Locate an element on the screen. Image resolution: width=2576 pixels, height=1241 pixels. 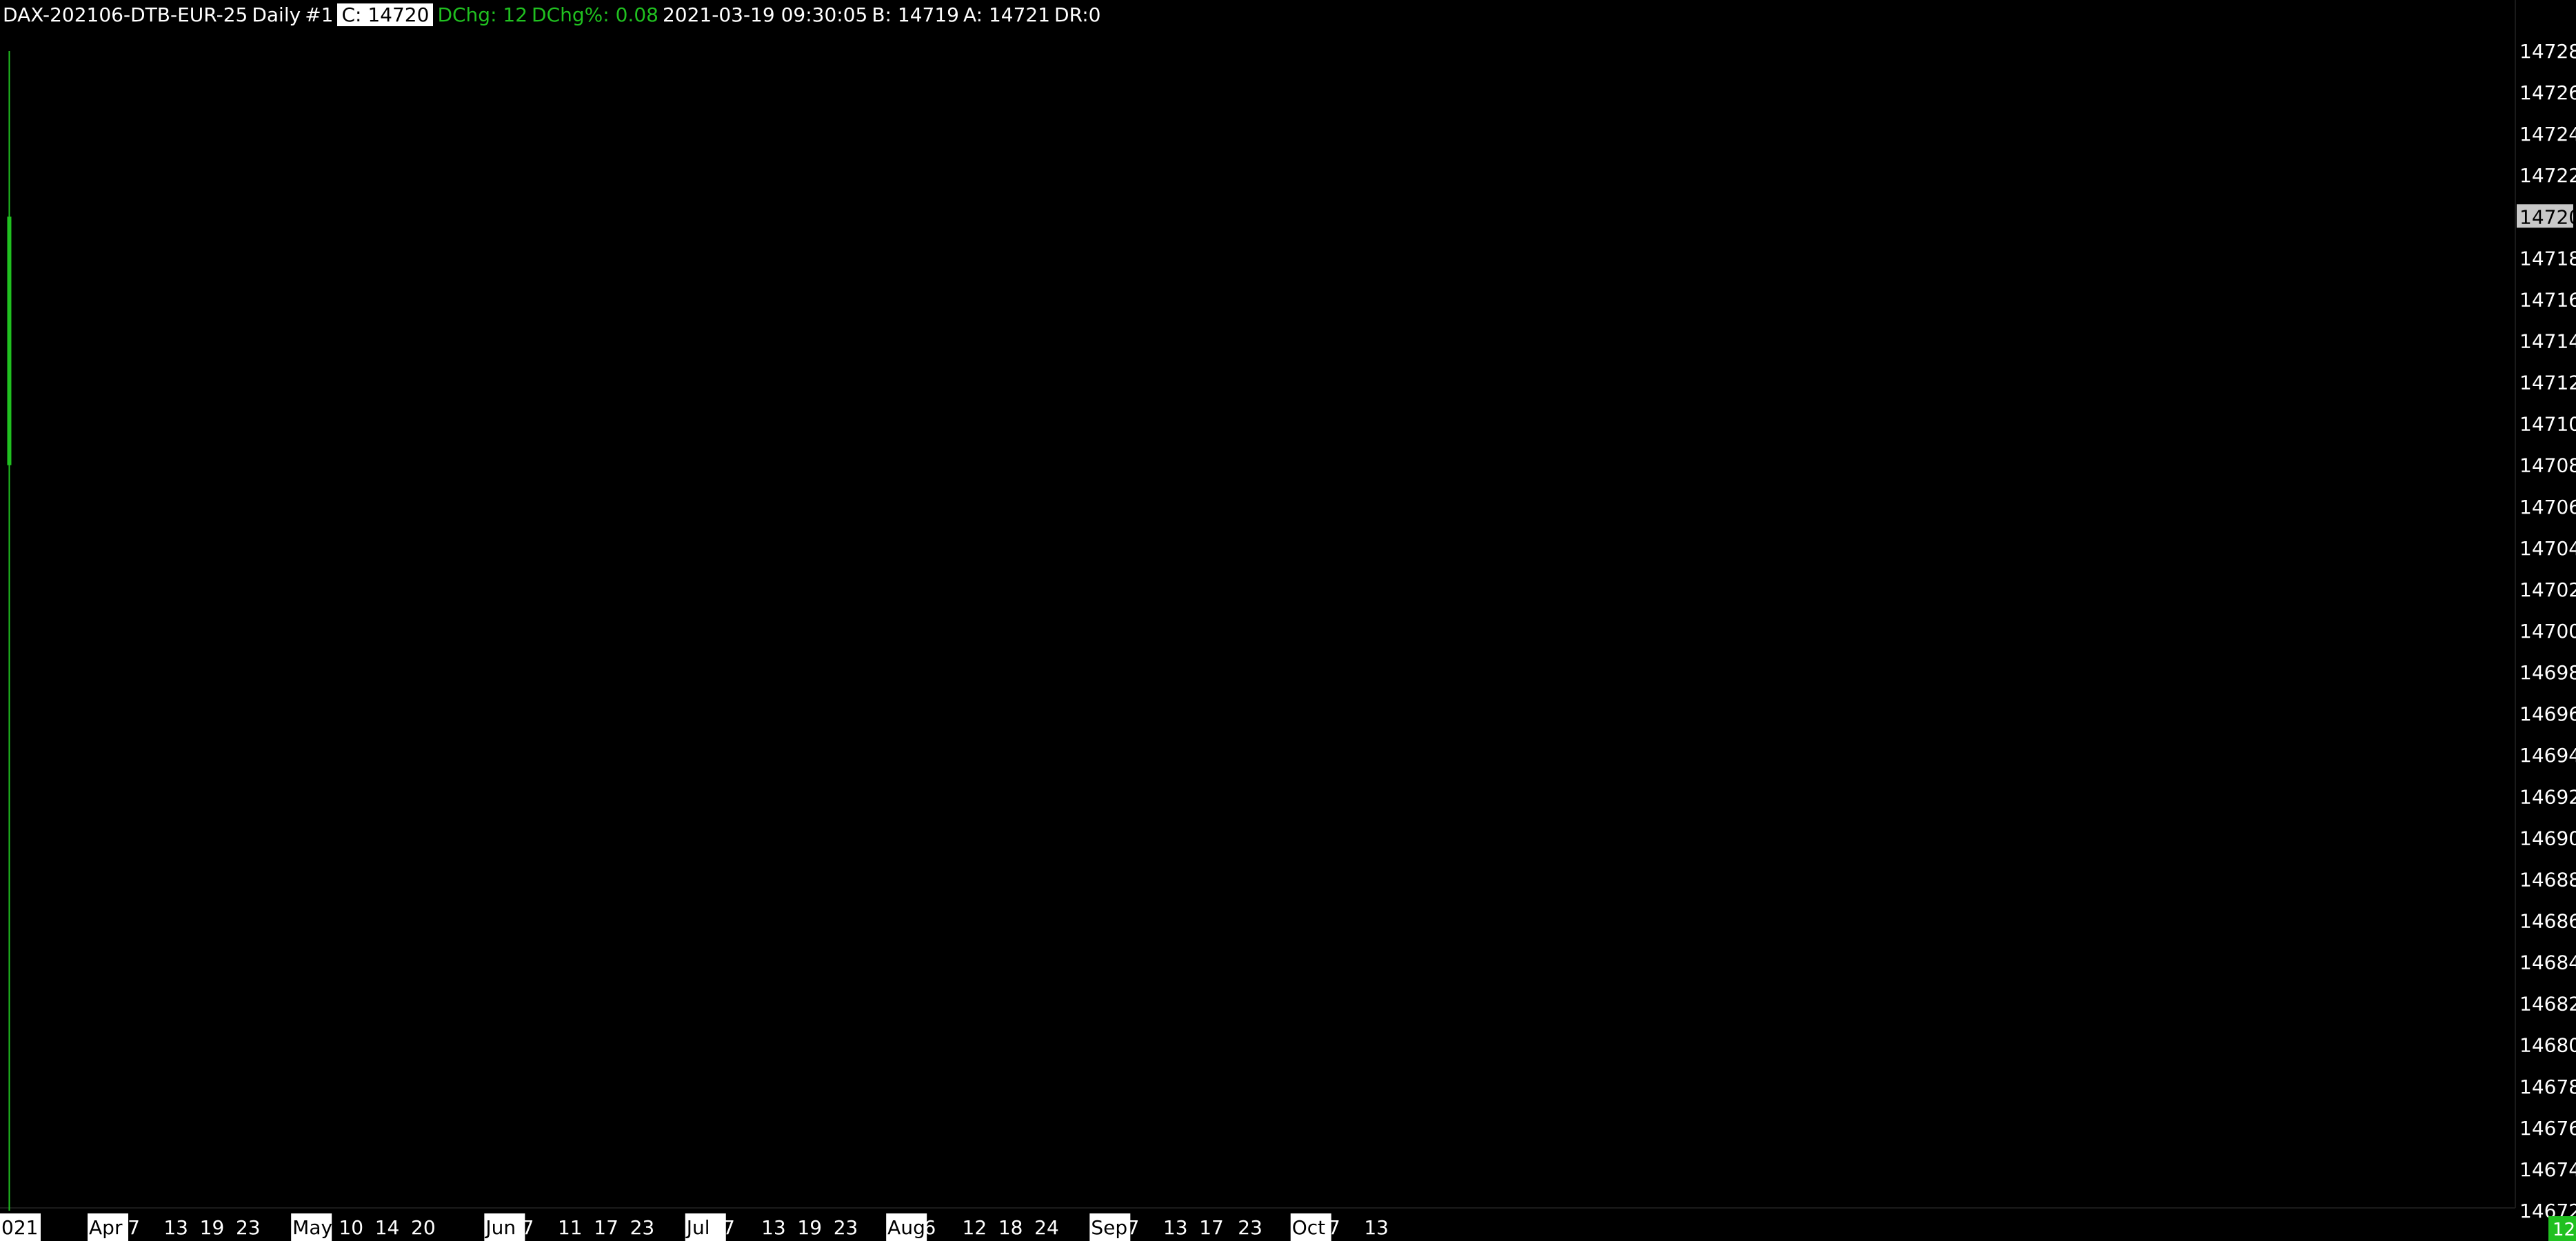
y-tick-label: 14696 is located at coordinates (2547, 714).